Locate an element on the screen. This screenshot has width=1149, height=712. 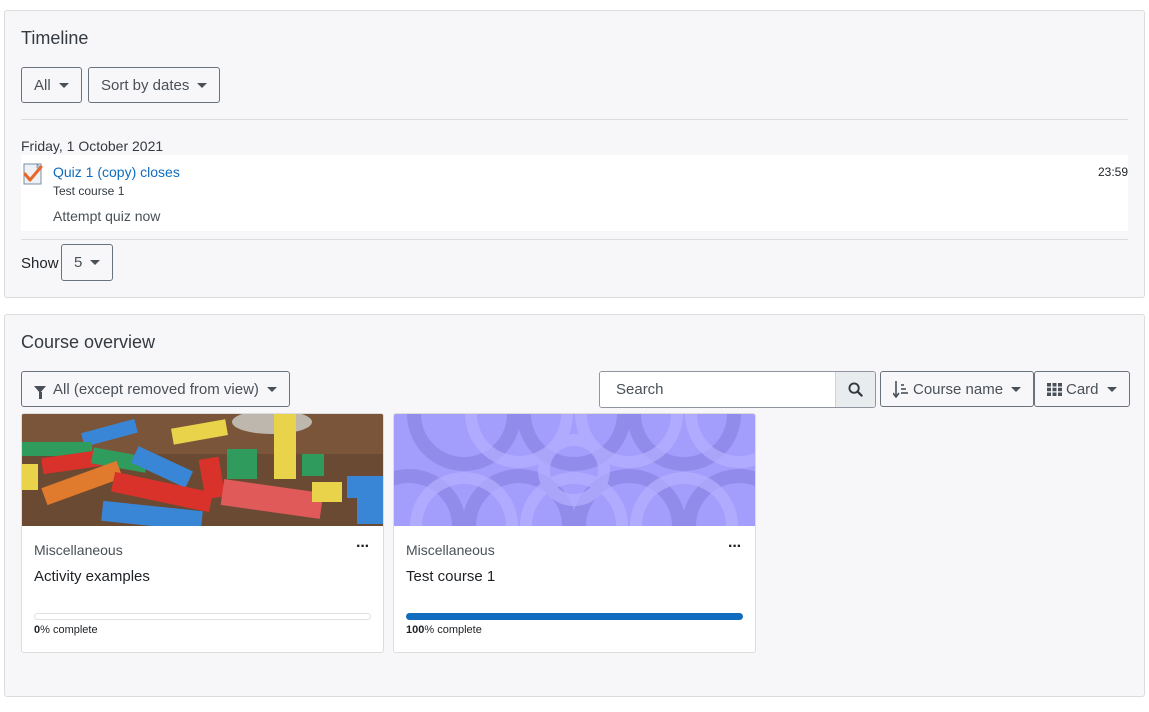
course-progress-text: 100% complete is located at coordinates (444, 630).